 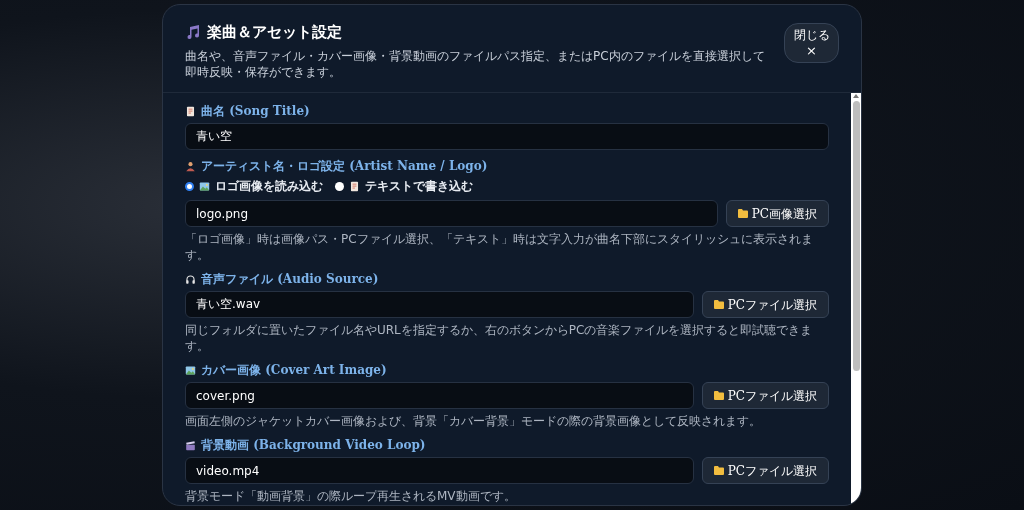 What do you see at coordinates (419, 186) in the screenshot?
I see `radio-label: テキストで書き込む` at bounding box center [419, 186].